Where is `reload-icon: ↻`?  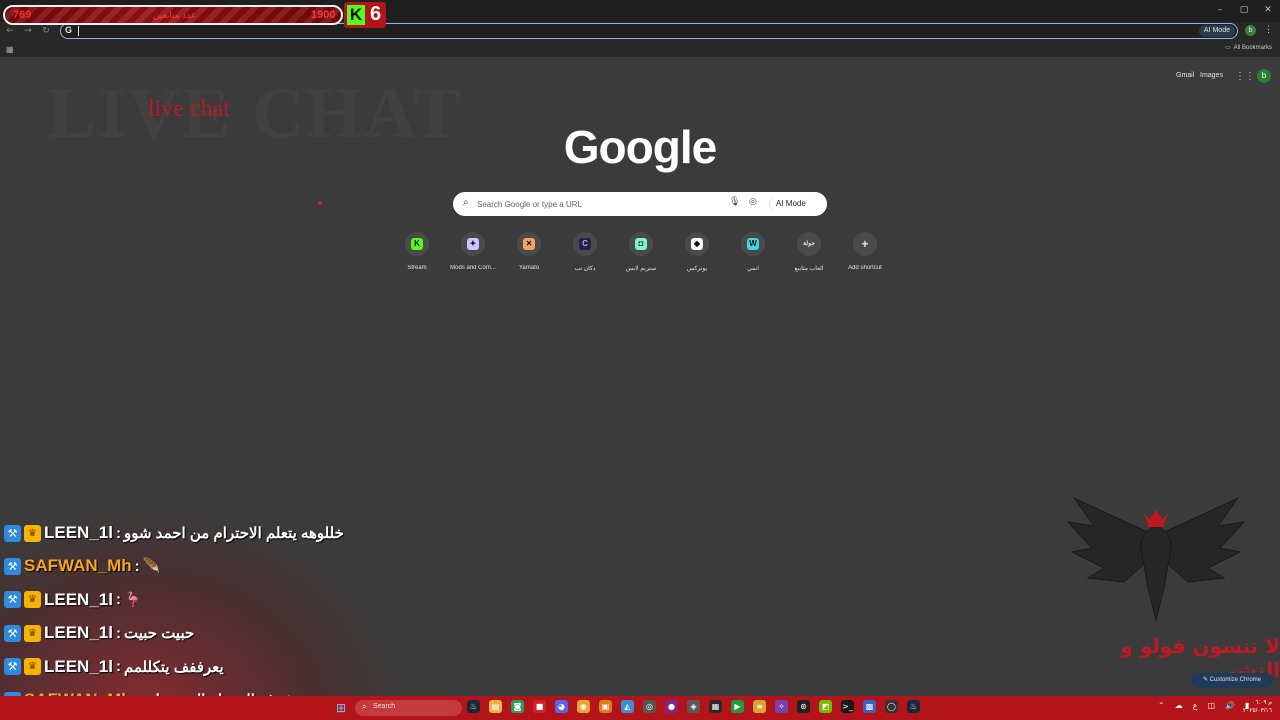
reload-icon: ↻ is located at coordinates (46, 31).